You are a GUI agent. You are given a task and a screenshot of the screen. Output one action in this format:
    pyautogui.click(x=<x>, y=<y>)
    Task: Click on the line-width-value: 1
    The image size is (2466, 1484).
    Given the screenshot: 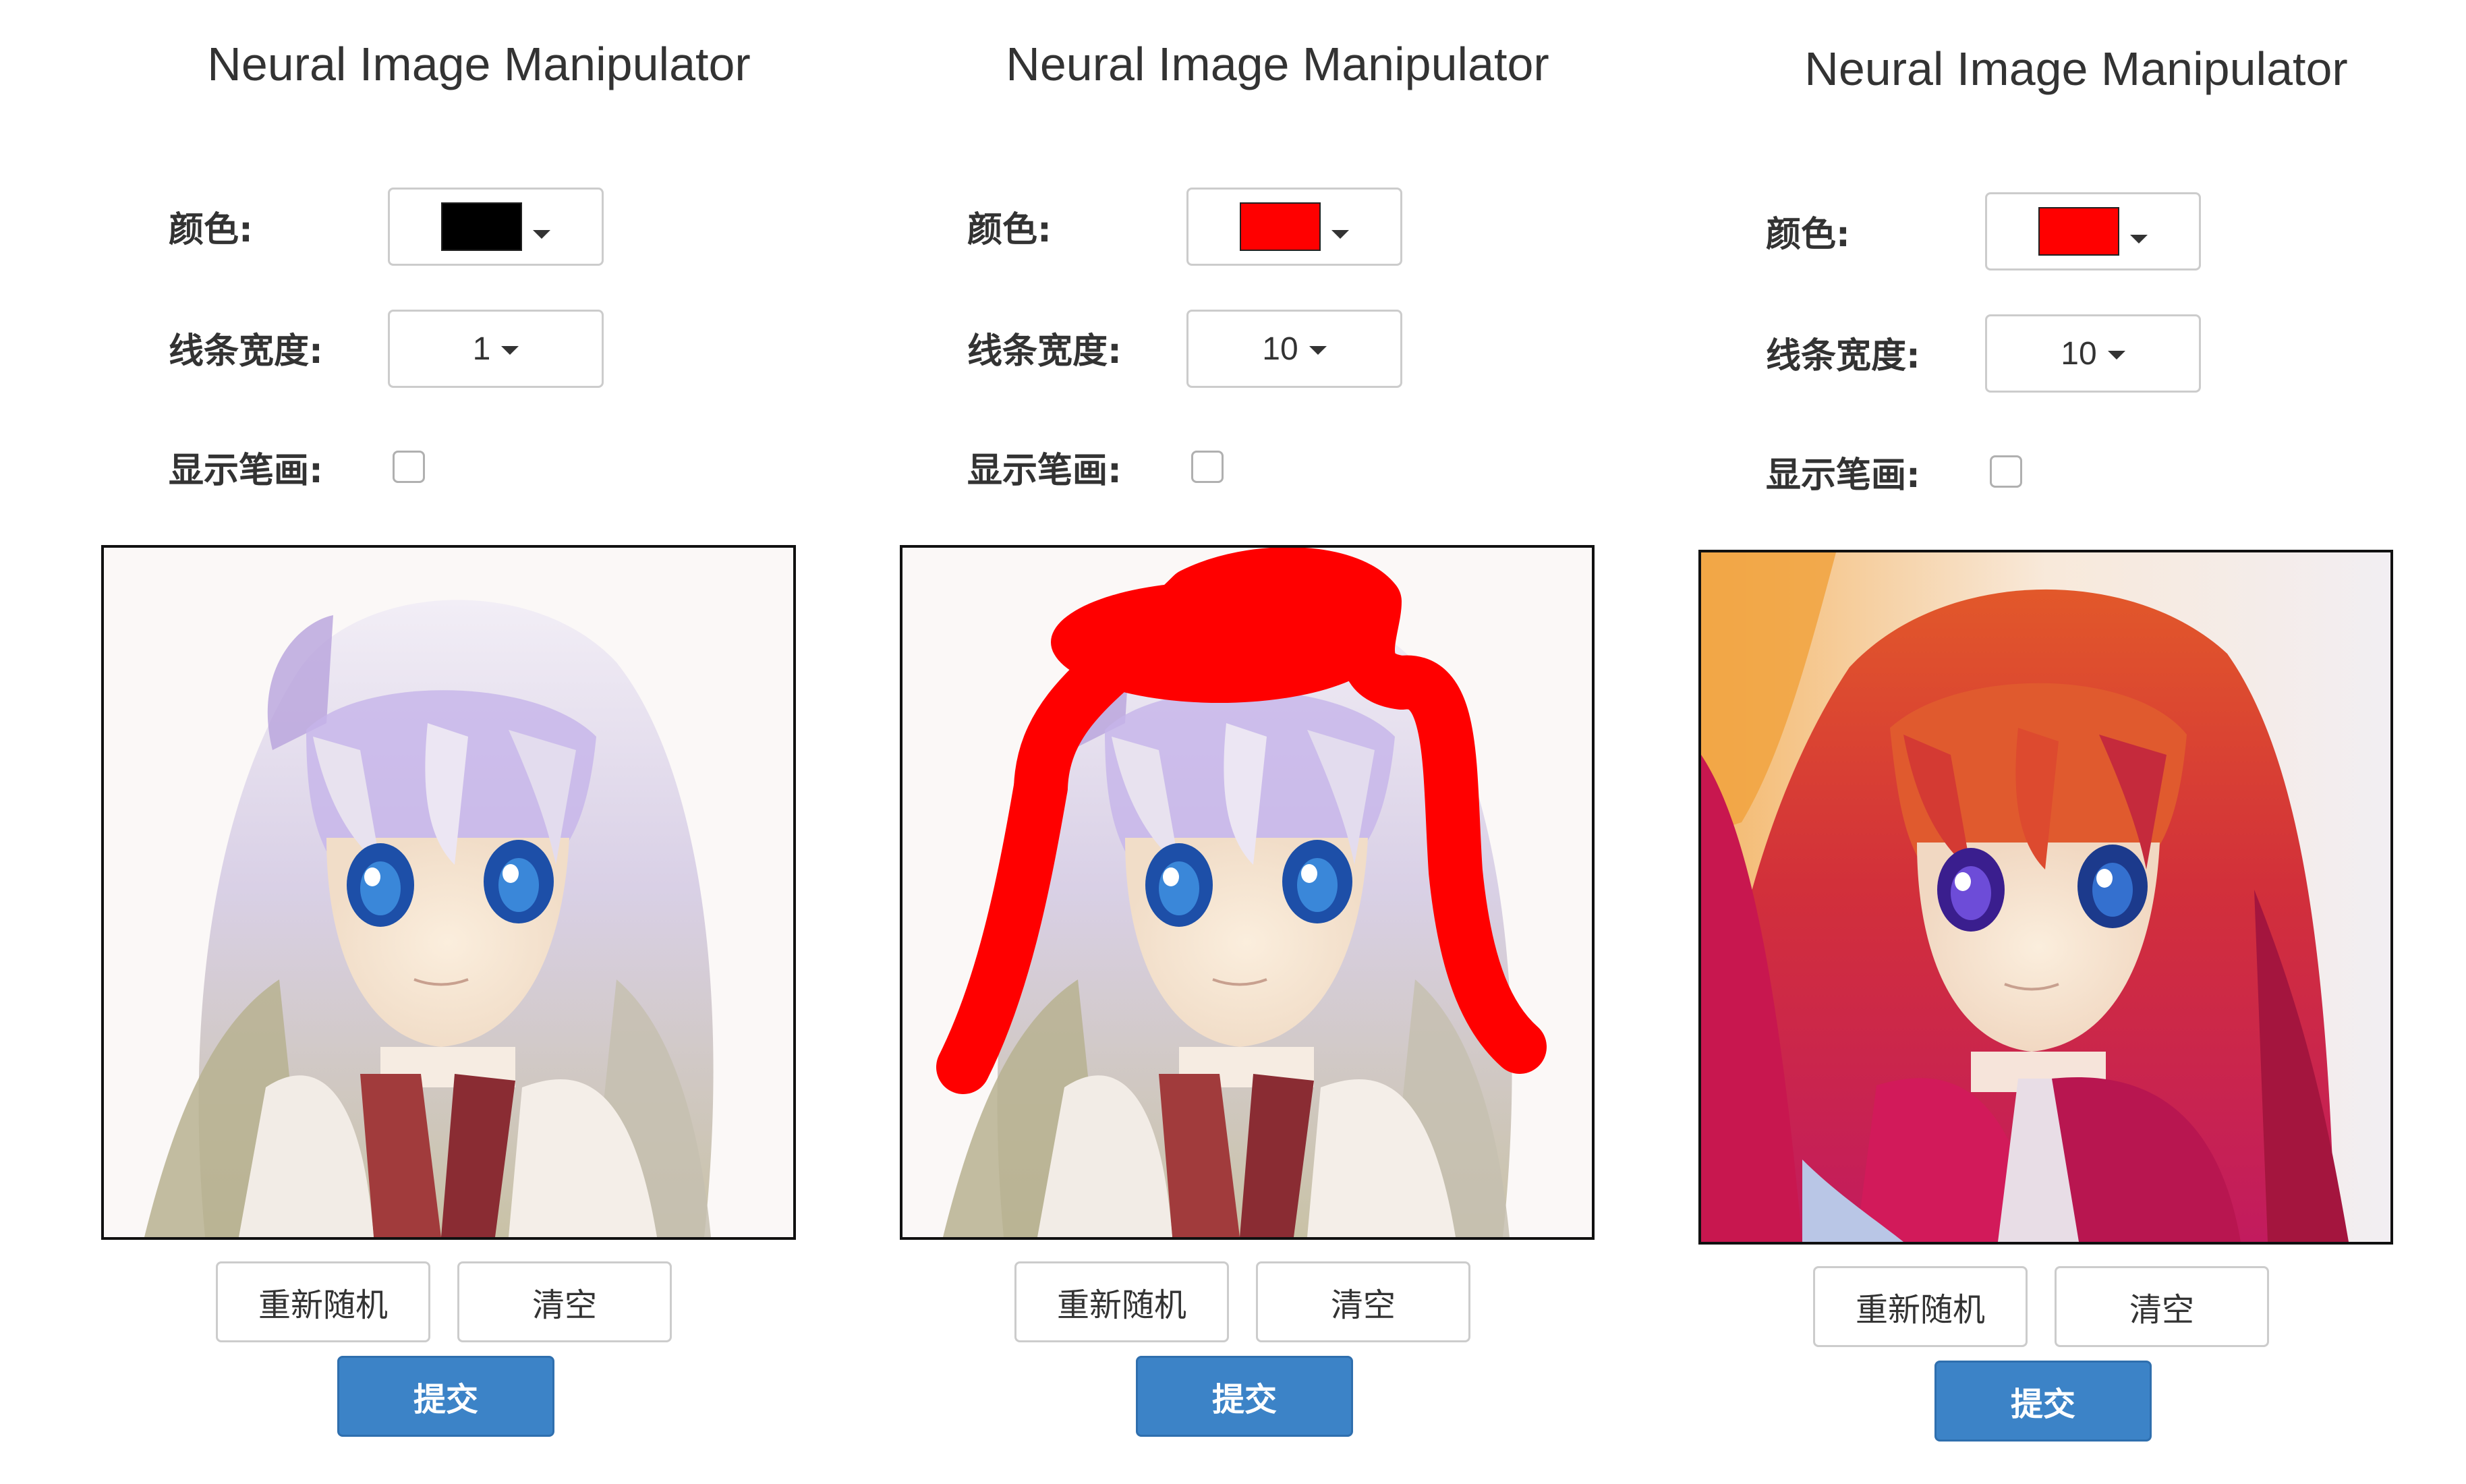 What is the action you would take?
    pyautogui.click(x=481, y=349)
    